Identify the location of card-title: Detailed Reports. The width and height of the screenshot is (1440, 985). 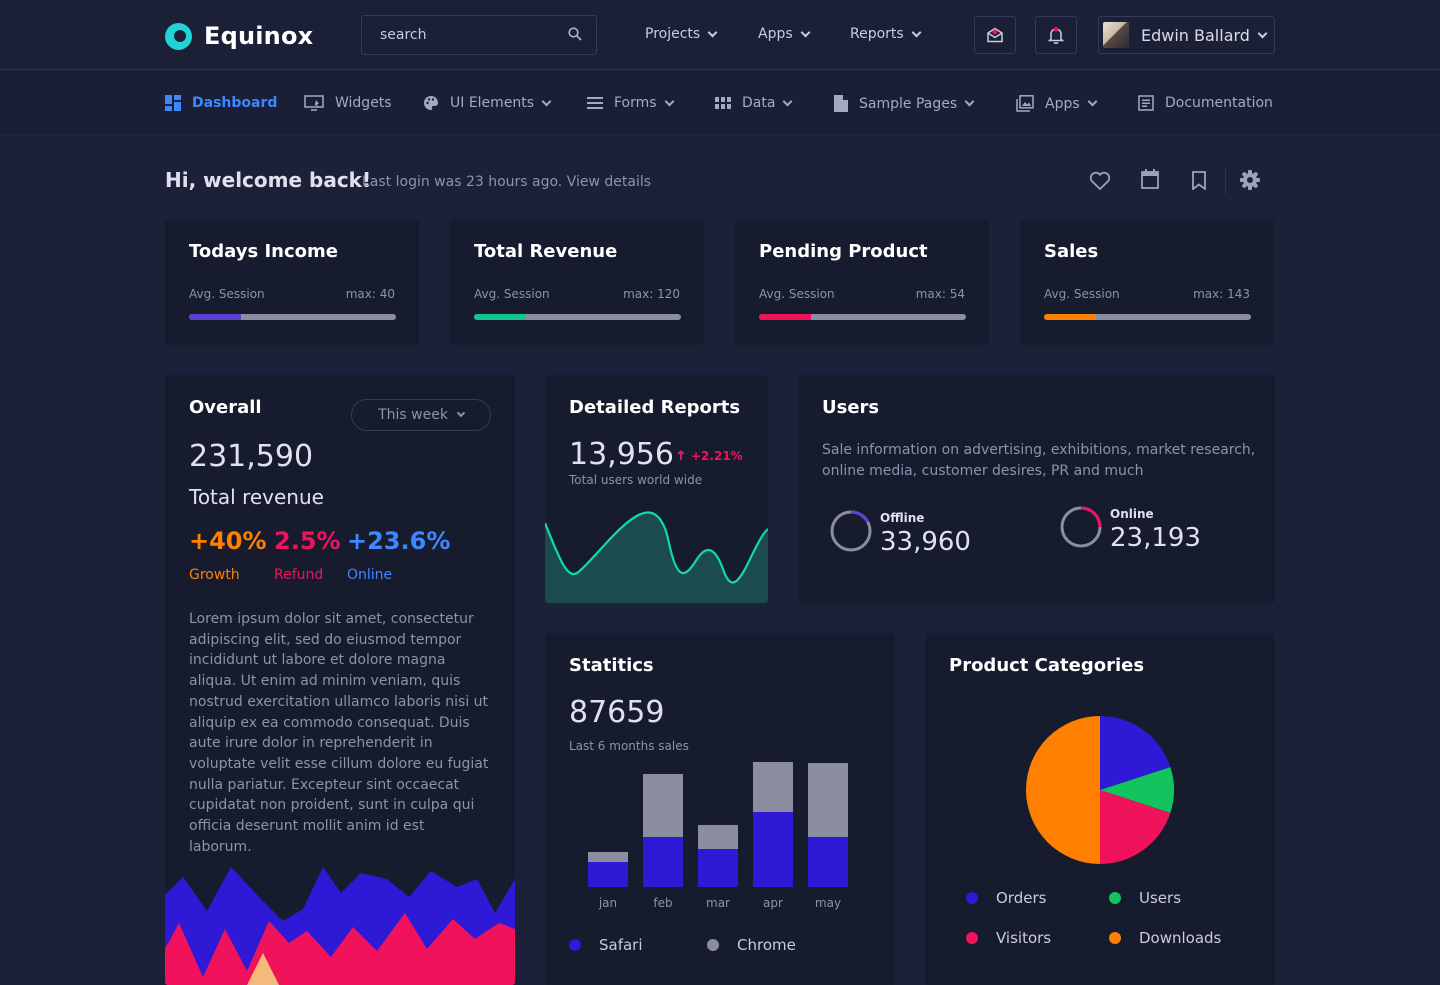
(655, 407).